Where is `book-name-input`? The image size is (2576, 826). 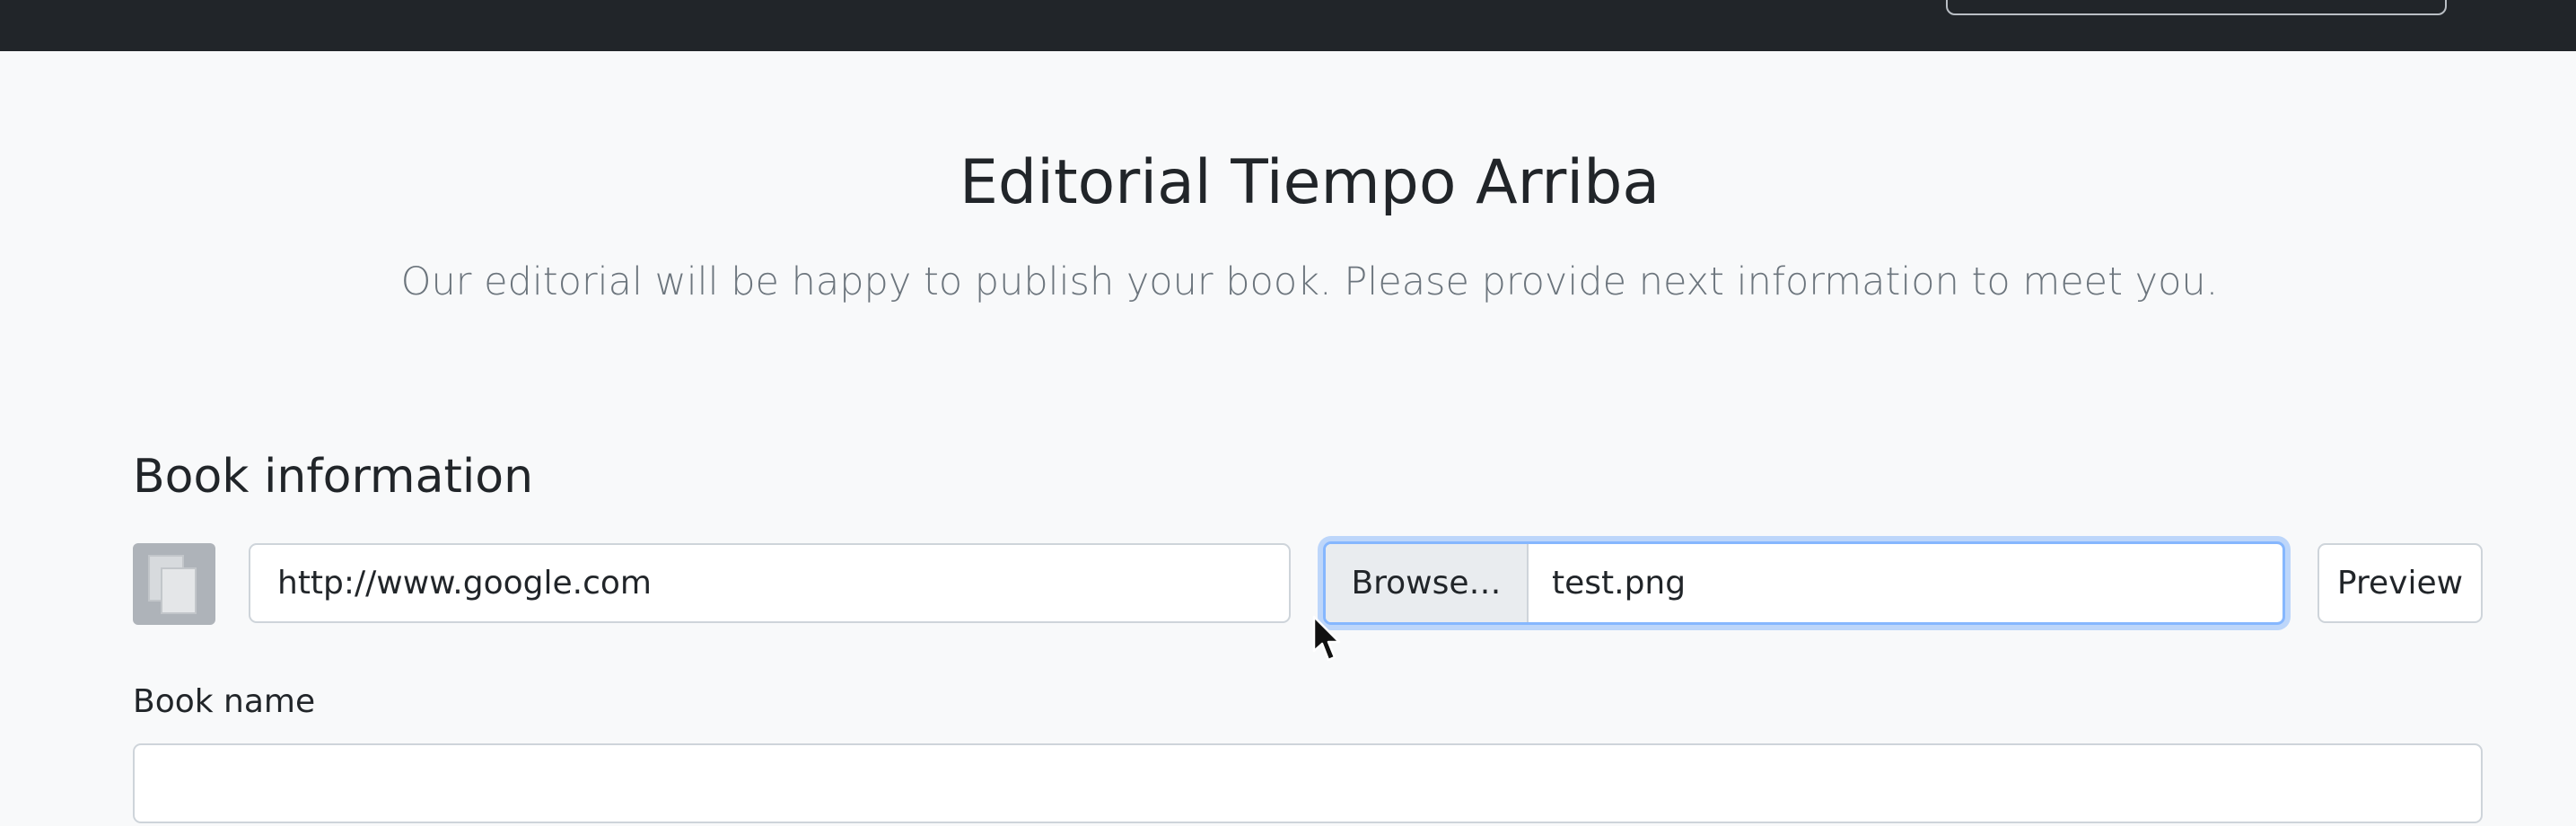
book-name-input is located at coordinates (1308, 783).